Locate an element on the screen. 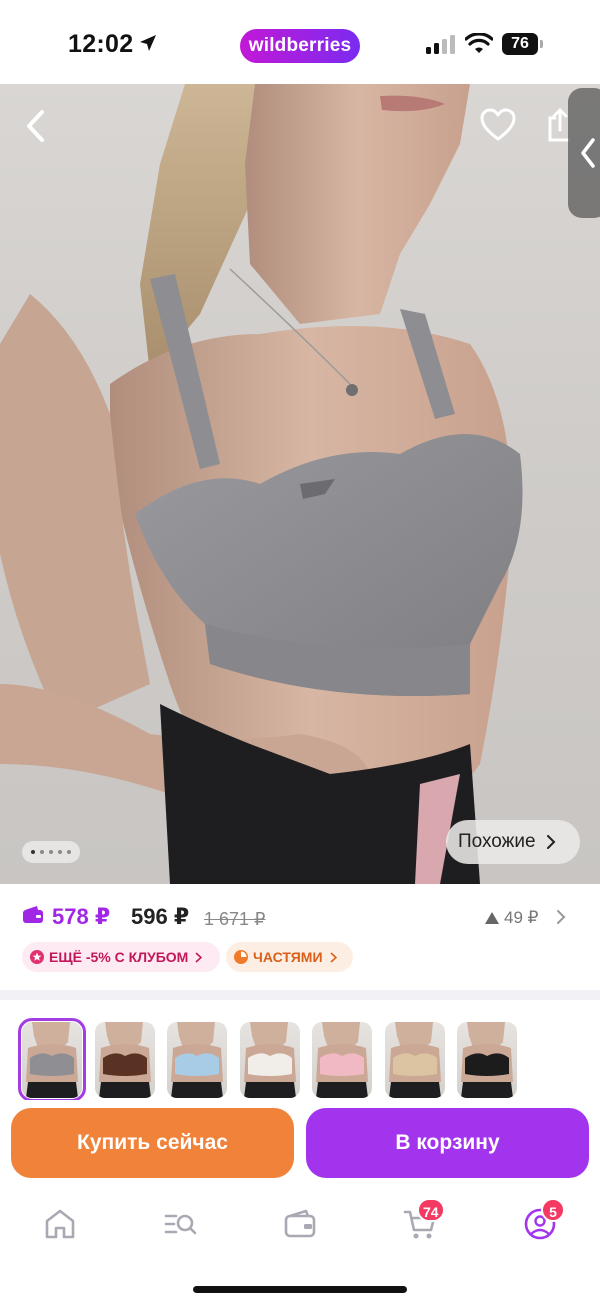 The image size is (600, 1303). club-discount-chip: ЕЩЁ -5% С КЛУБОМ is located at coordinates (121, 957).